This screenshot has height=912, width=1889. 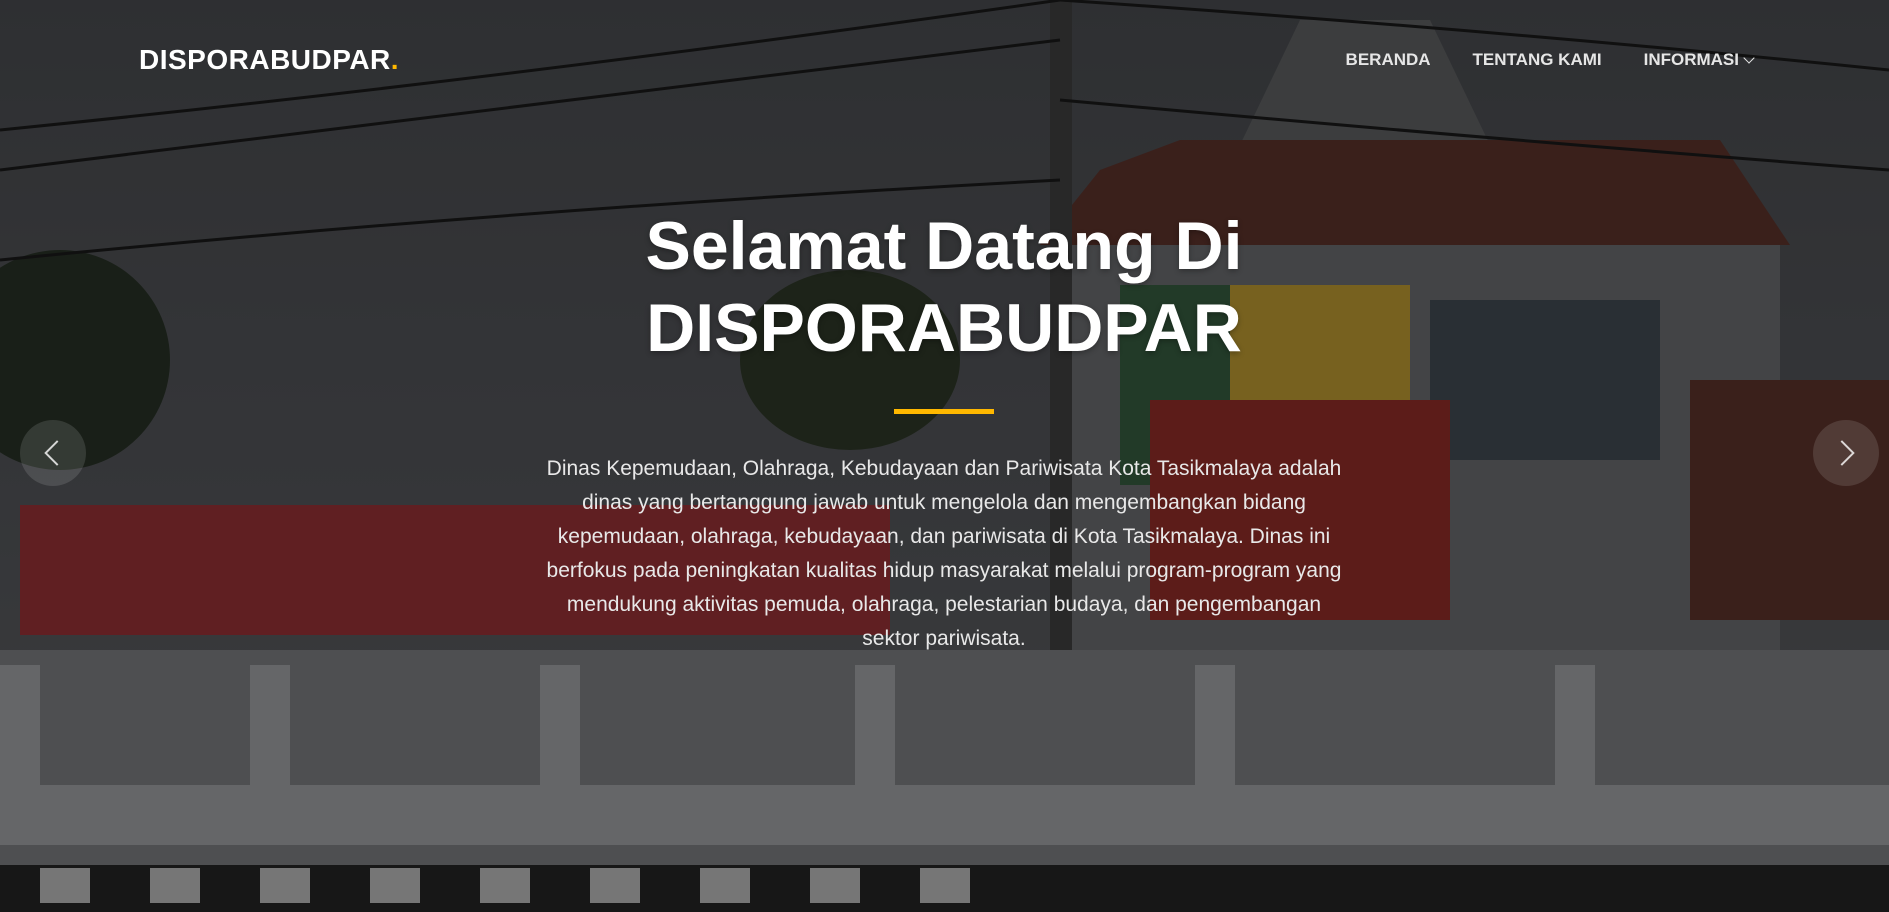 I want to click on nav-item-informasi: INFORMASI, so click(x=1699, y=60).